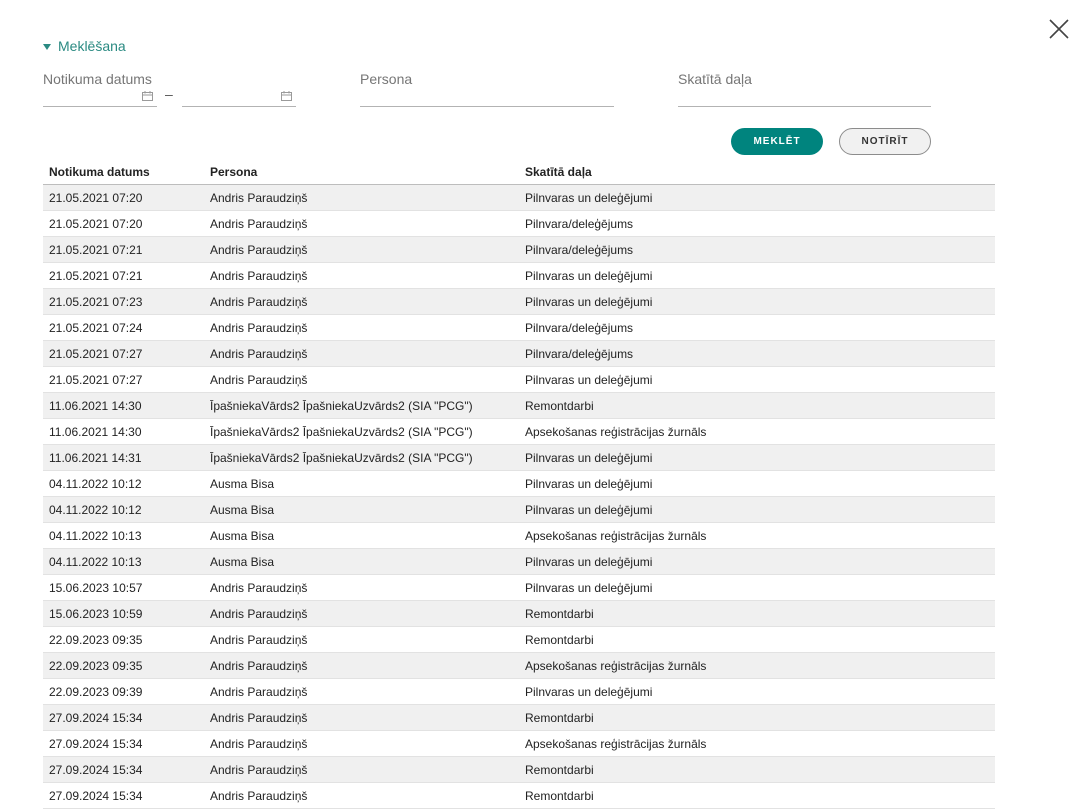 The width and height of the screenshot is (1078, 809). Describe the element at coordinates (715, 79) in the screenshot. I see `viewed-section-label: Skatītā daļa` at that location.